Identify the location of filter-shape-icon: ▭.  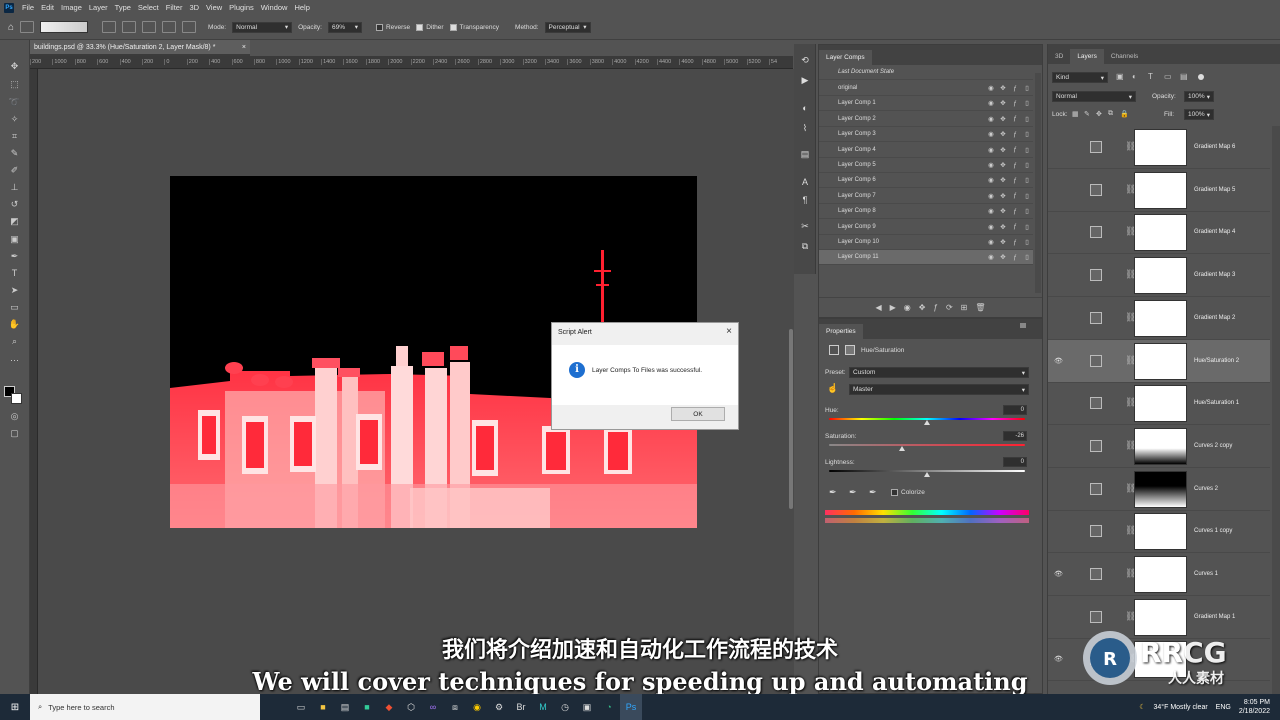
(1168, 76).